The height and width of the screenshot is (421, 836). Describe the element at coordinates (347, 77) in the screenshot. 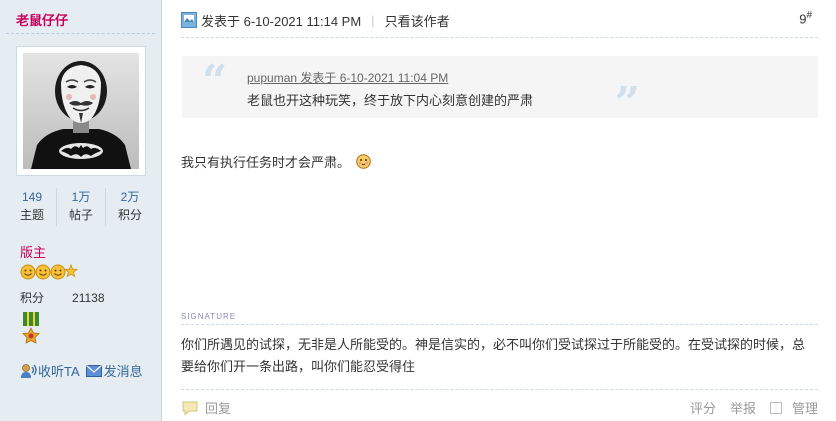

I see `quote-meta-link: pupuman 发表于 6-10-2021 11:04 PM` at that location.